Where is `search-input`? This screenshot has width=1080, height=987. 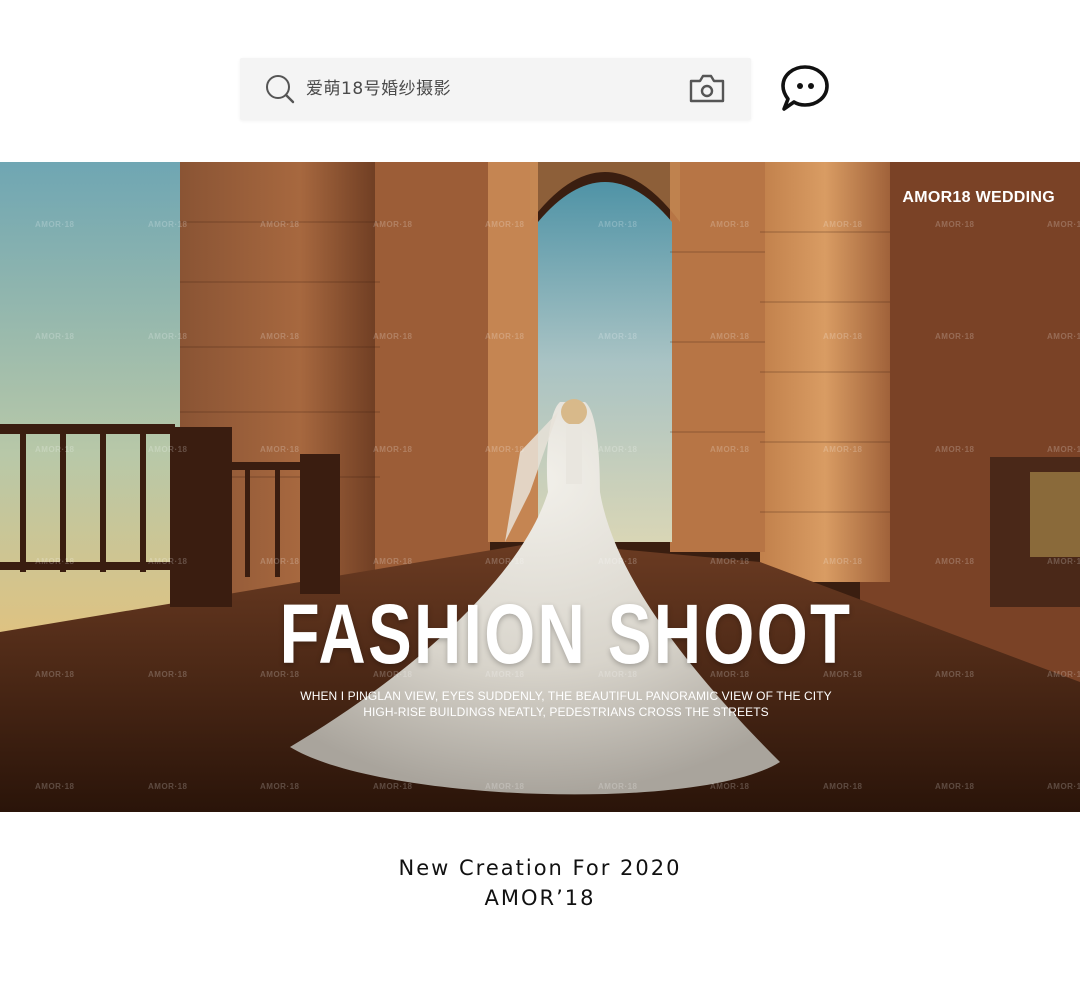
search-input is located at coordinates (491, 89).